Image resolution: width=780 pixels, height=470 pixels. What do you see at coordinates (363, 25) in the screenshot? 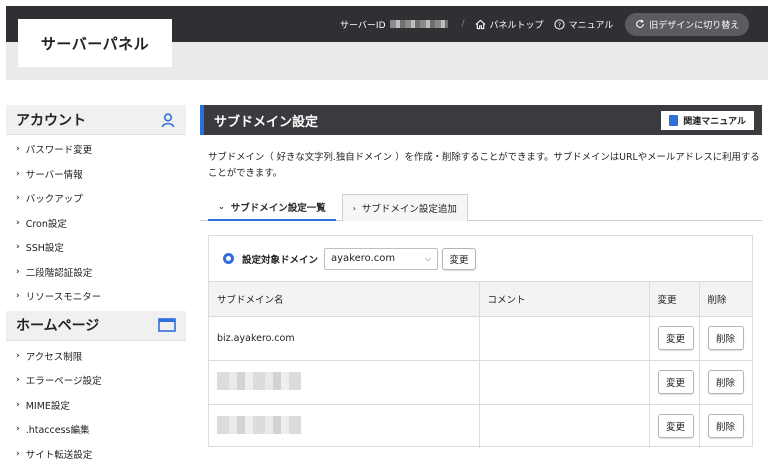
I see `server-id-label: サーバーID` at bounding box center [363, 25].